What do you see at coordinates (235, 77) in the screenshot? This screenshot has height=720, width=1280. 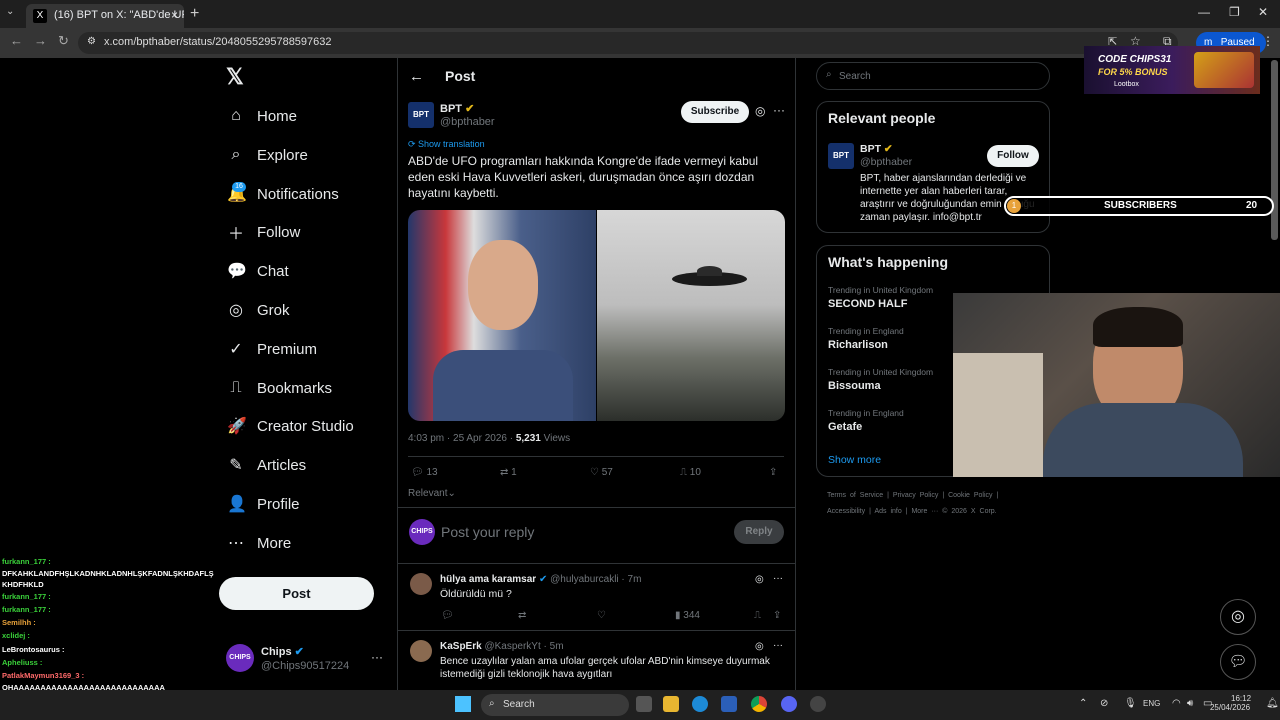 I see `x-logo-icon: 𝕏` at bounding box center [235, 77].